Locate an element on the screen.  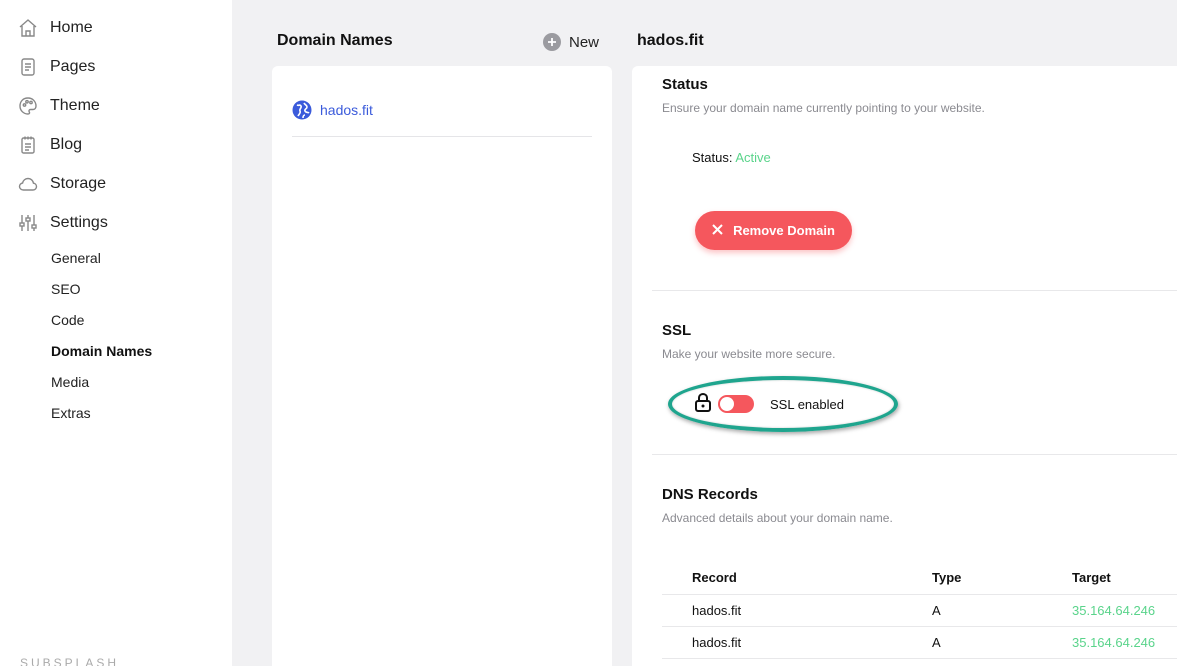
ssl-section-title: SSL is located at coordinates (677, 330).